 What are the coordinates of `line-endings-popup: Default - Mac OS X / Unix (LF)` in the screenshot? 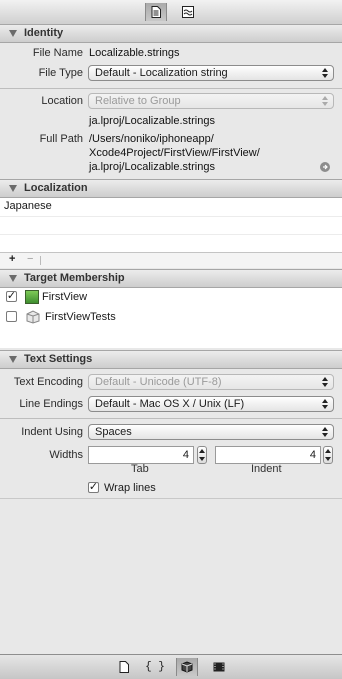 It's located at (211, 404).